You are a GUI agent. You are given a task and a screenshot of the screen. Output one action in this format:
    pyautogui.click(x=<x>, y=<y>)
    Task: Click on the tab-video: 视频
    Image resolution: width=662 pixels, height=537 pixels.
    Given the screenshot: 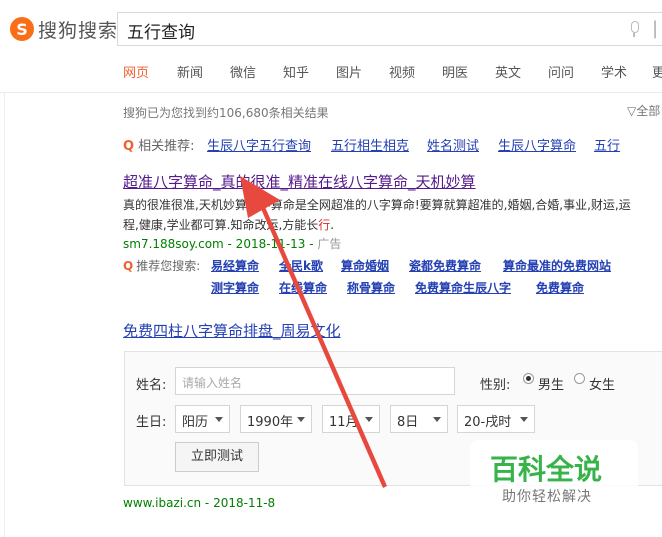 What is the action you would take?
    pyautogui.click(x=402, y=71)
    